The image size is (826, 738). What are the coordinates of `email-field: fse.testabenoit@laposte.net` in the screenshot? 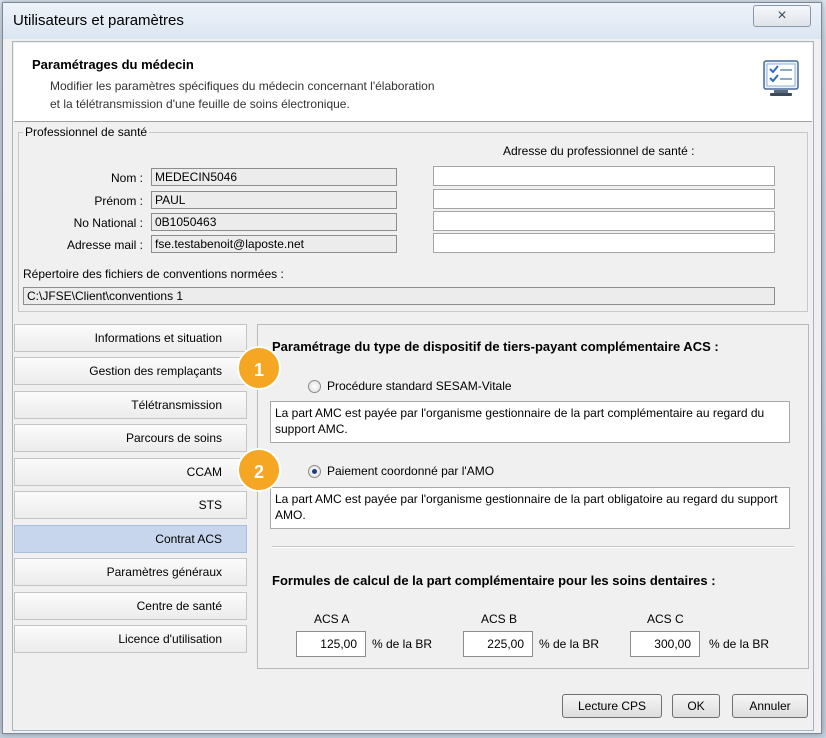 It's located at (274, 244).